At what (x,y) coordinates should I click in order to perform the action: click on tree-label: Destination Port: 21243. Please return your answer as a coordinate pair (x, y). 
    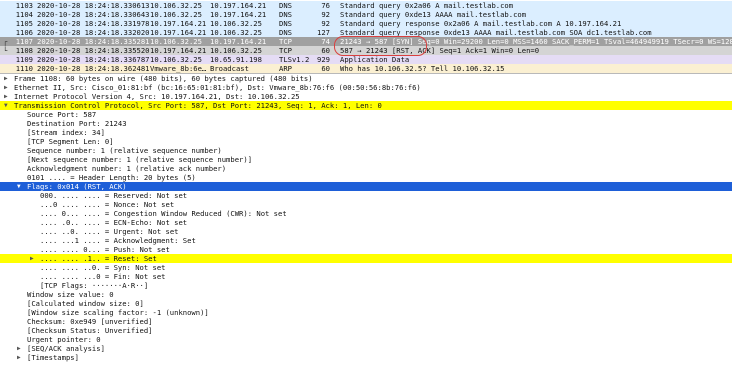
    Looking at the image, I should click on (77, 123).